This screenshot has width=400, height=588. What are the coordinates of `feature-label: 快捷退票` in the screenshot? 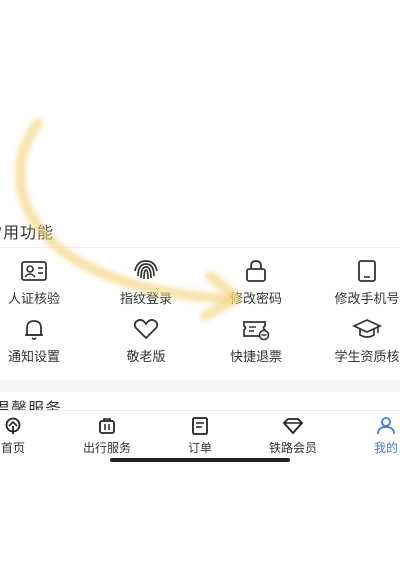 It's located at (255, 357).